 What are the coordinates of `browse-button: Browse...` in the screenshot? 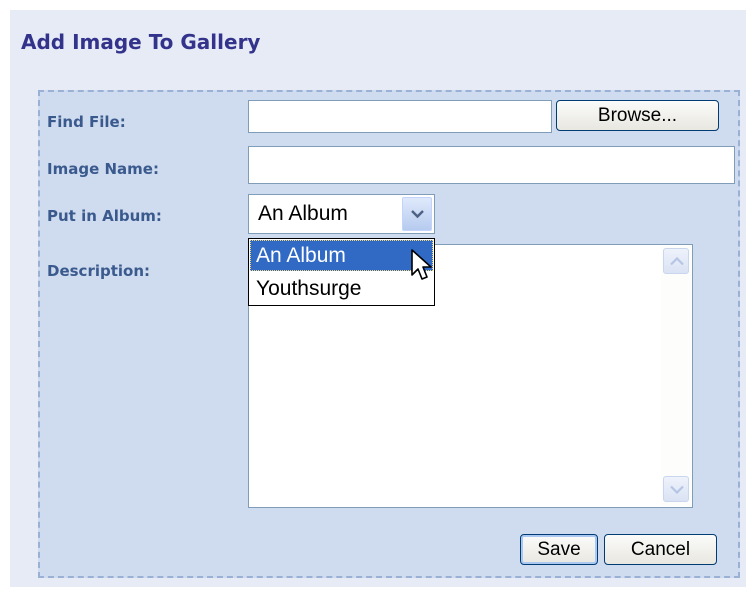 It's located at (637, 115).